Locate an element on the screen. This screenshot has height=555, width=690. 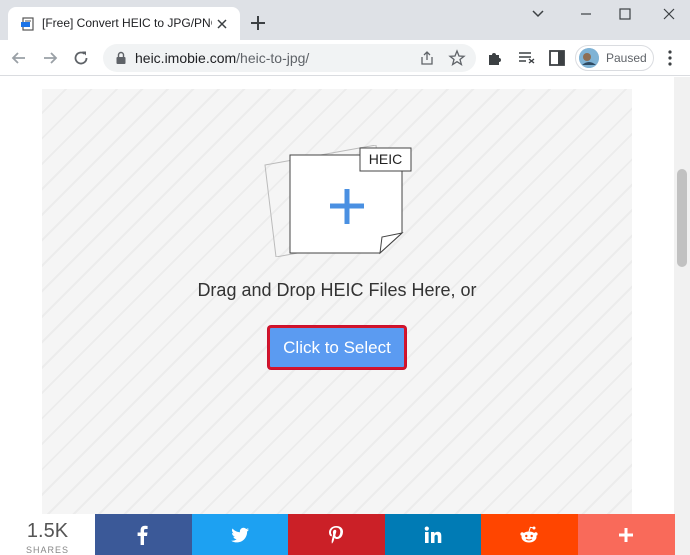
forward-icon is located at coordinates (50, 58).